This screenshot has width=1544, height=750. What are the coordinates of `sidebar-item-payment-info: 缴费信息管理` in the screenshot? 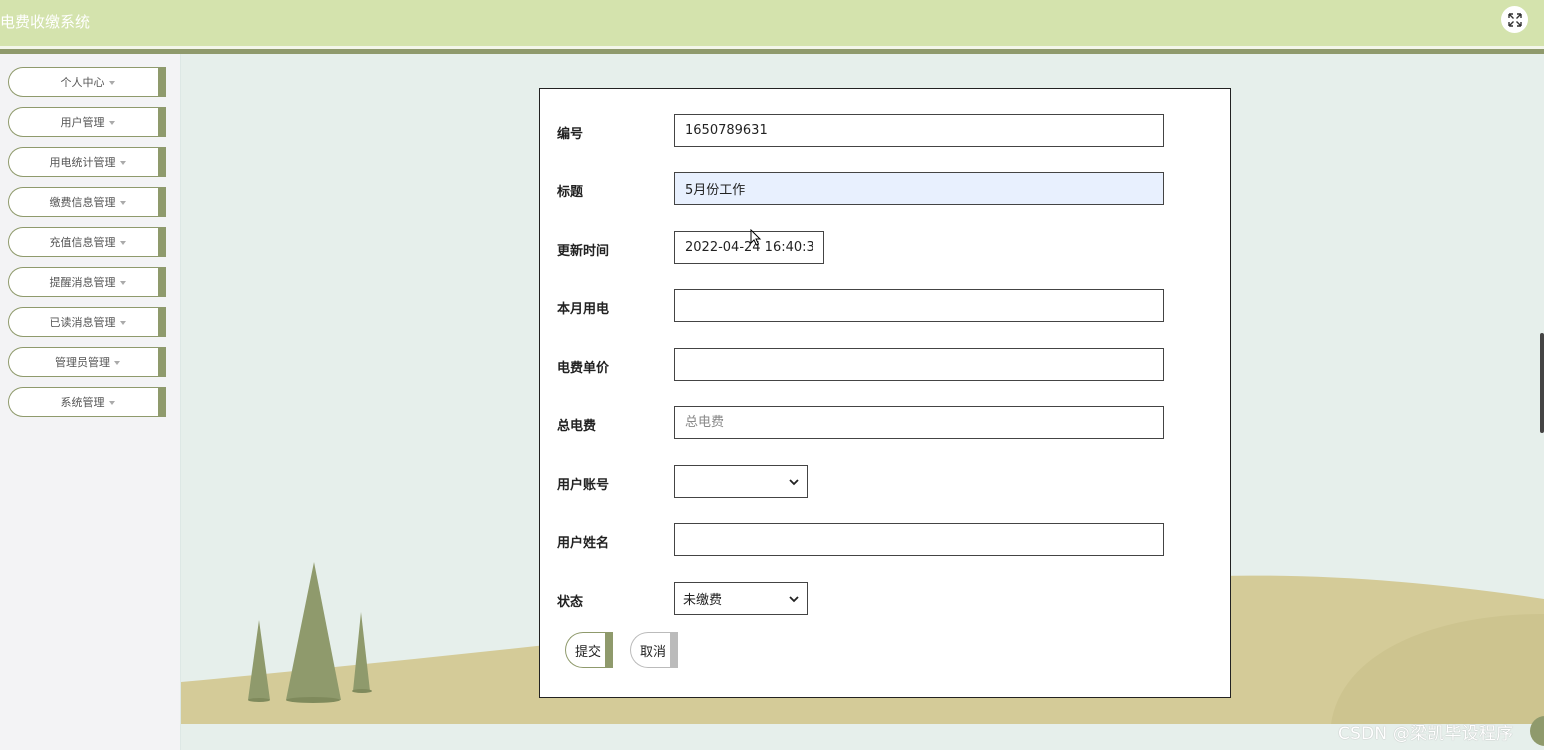 It's located at (87, 202).